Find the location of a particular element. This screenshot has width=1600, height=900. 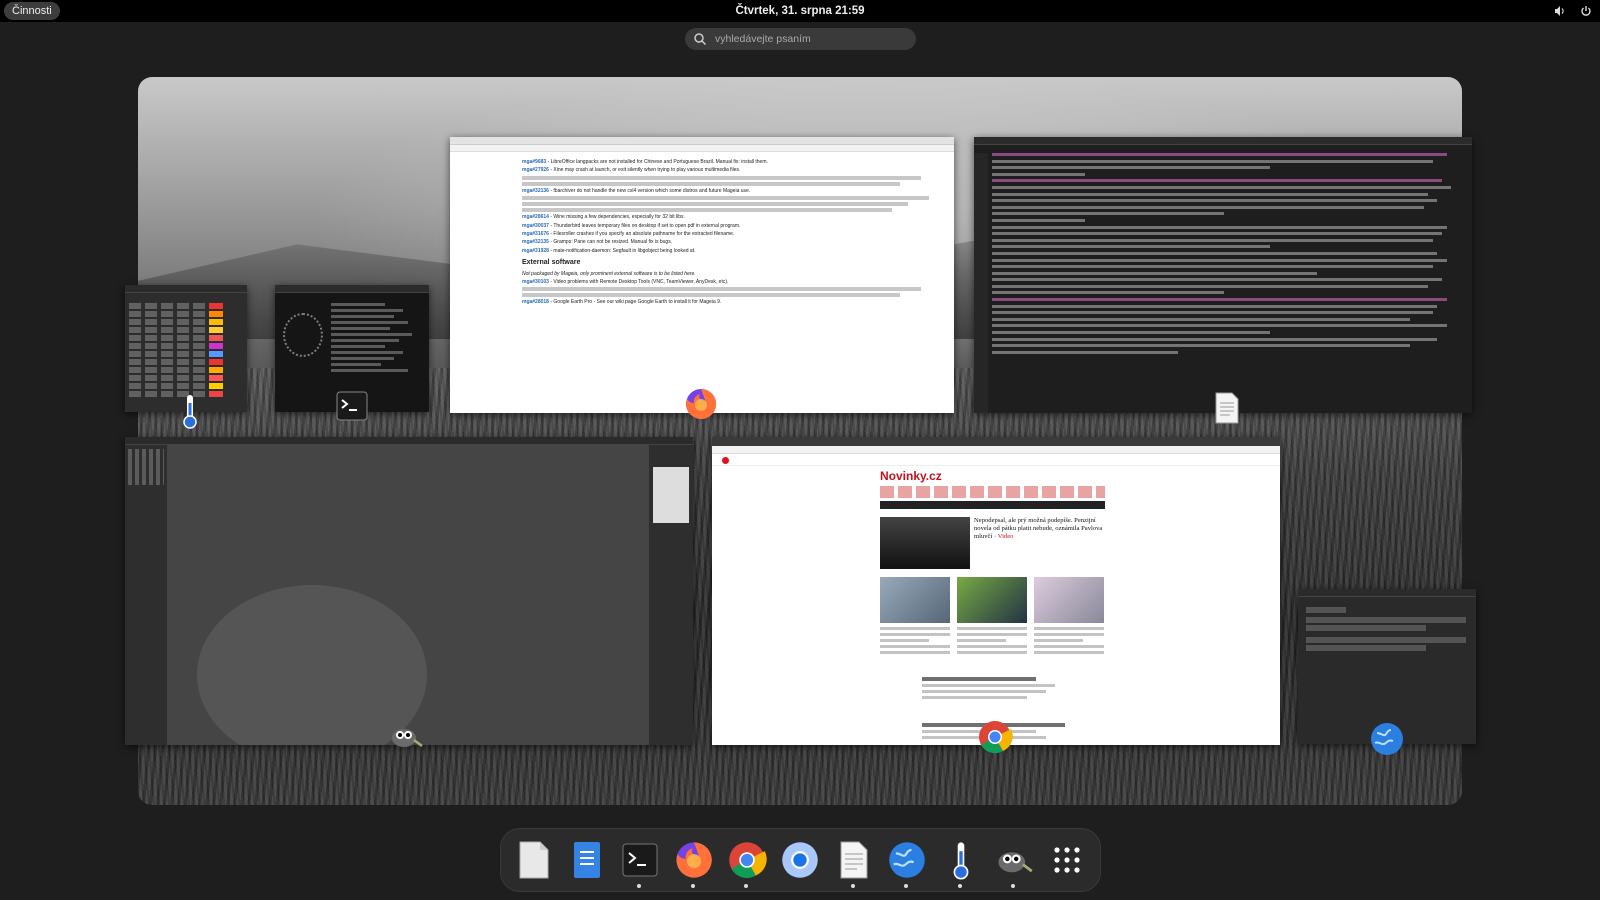

chrome-tab-bar is located at coordinates (996, 441).